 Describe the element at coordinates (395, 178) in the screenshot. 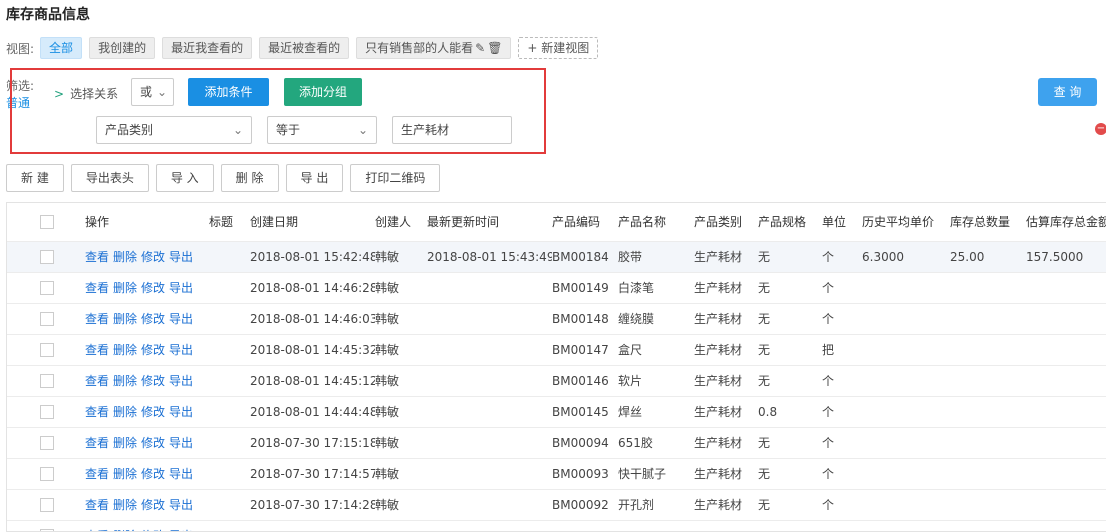

I see `print-qrcode-button: 打印二维码` at that location.